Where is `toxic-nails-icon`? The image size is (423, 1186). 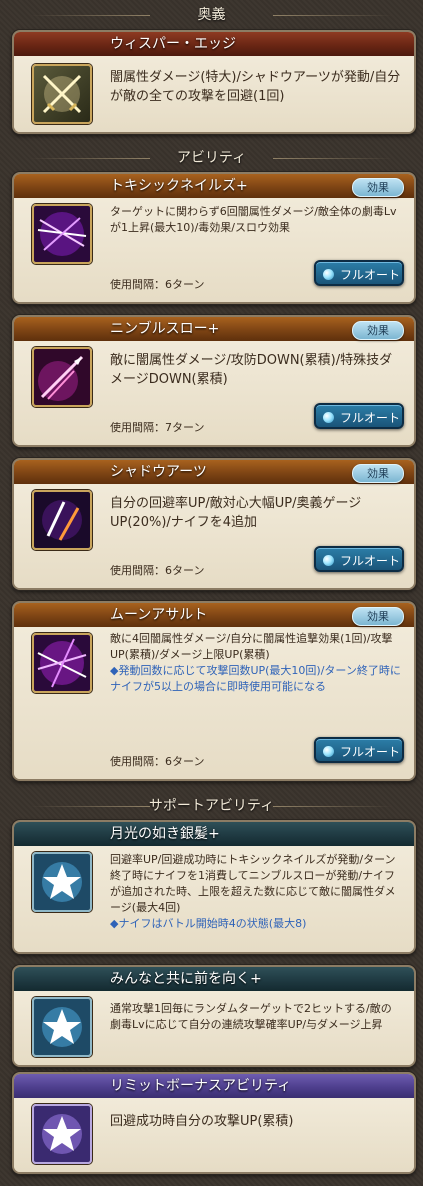
toxic-nails-icon is located at coordinates (62, 234).